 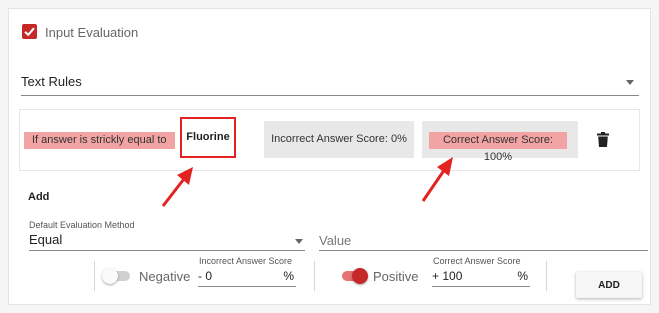 I want to click on incorrect-score-unit: %, so click(x=288, y=276).